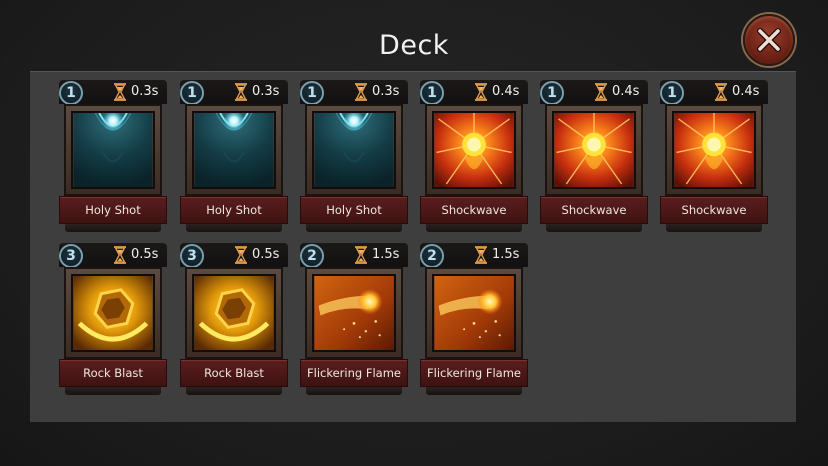  I want to click on close-button, so click(769, 40).